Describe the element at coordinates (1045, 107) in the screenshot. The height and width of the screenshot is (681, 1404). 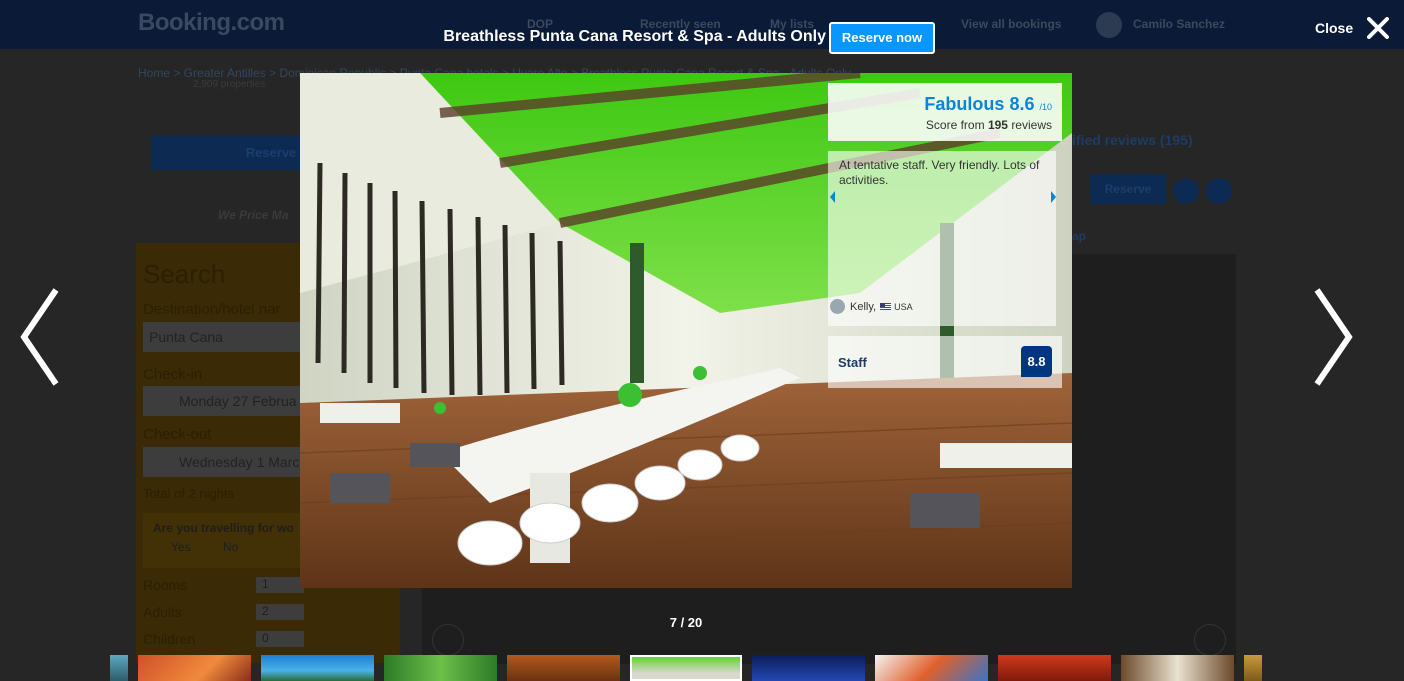
I see `score-out-of: /10` at that location.